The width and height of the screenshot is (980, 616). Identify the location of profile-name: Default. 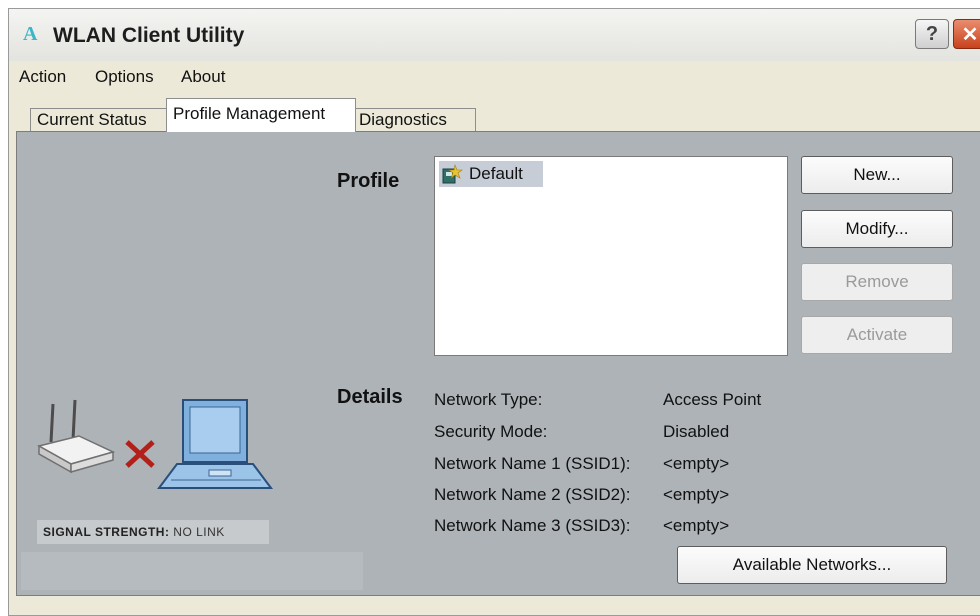
(496, 173).